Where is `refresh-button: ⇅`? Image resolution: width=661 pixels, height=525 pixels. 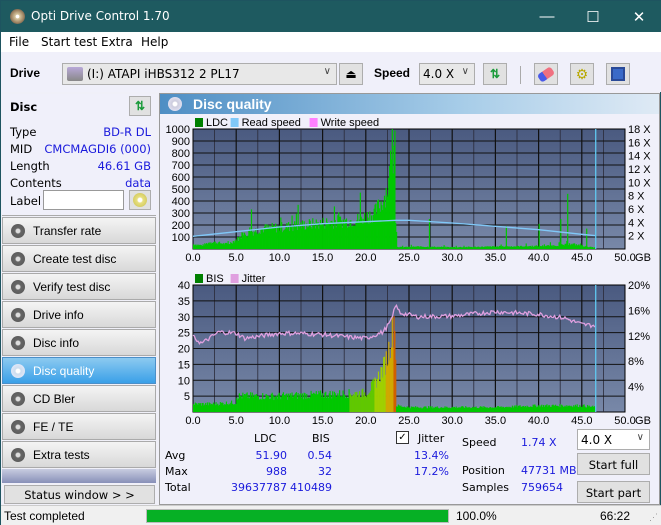 refresh-button: ⇅ is located at coordinates (495, 74).